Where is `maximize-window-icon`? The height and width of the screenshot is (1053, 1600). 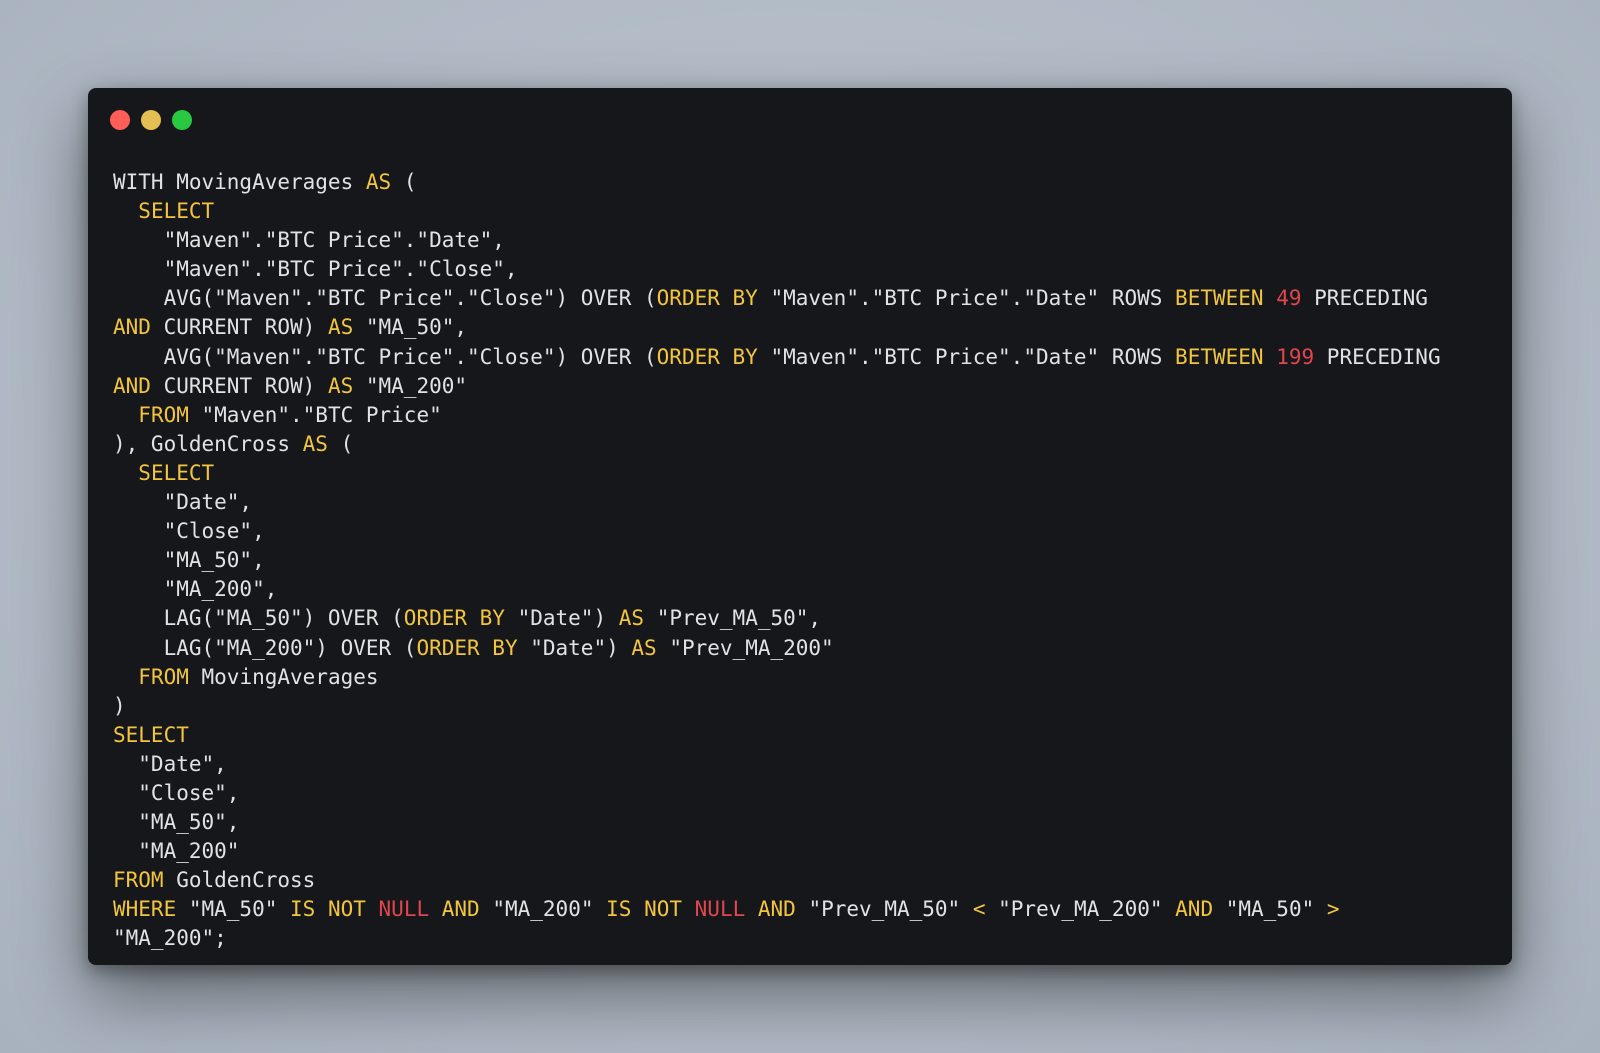
maximize-window-icon is located at coordinates (182, 120).